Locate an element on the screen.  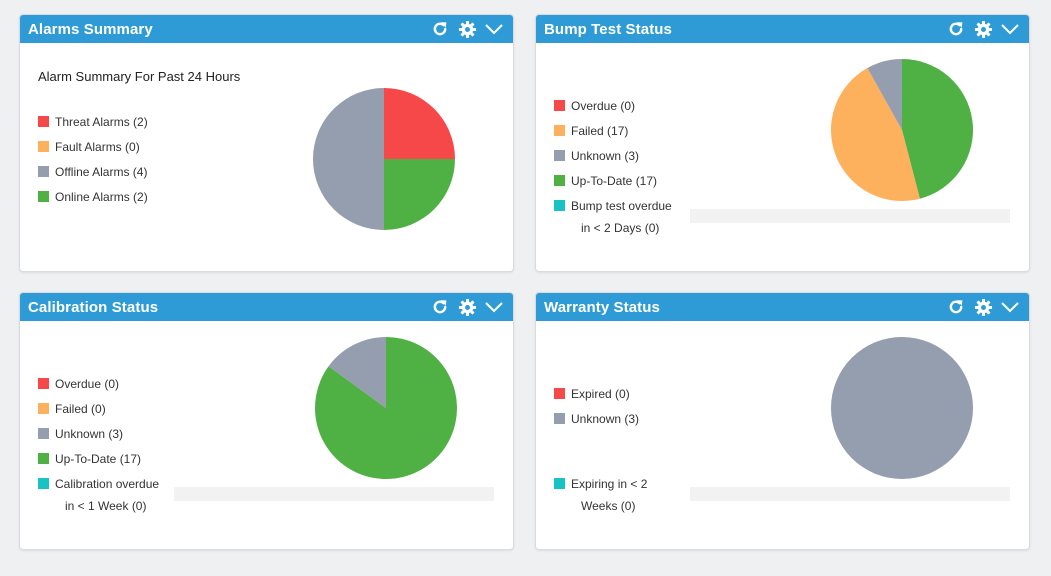
legend-item-expiring: Expiring in < 2 Weeks (0) is located at coordinates (607, 497).